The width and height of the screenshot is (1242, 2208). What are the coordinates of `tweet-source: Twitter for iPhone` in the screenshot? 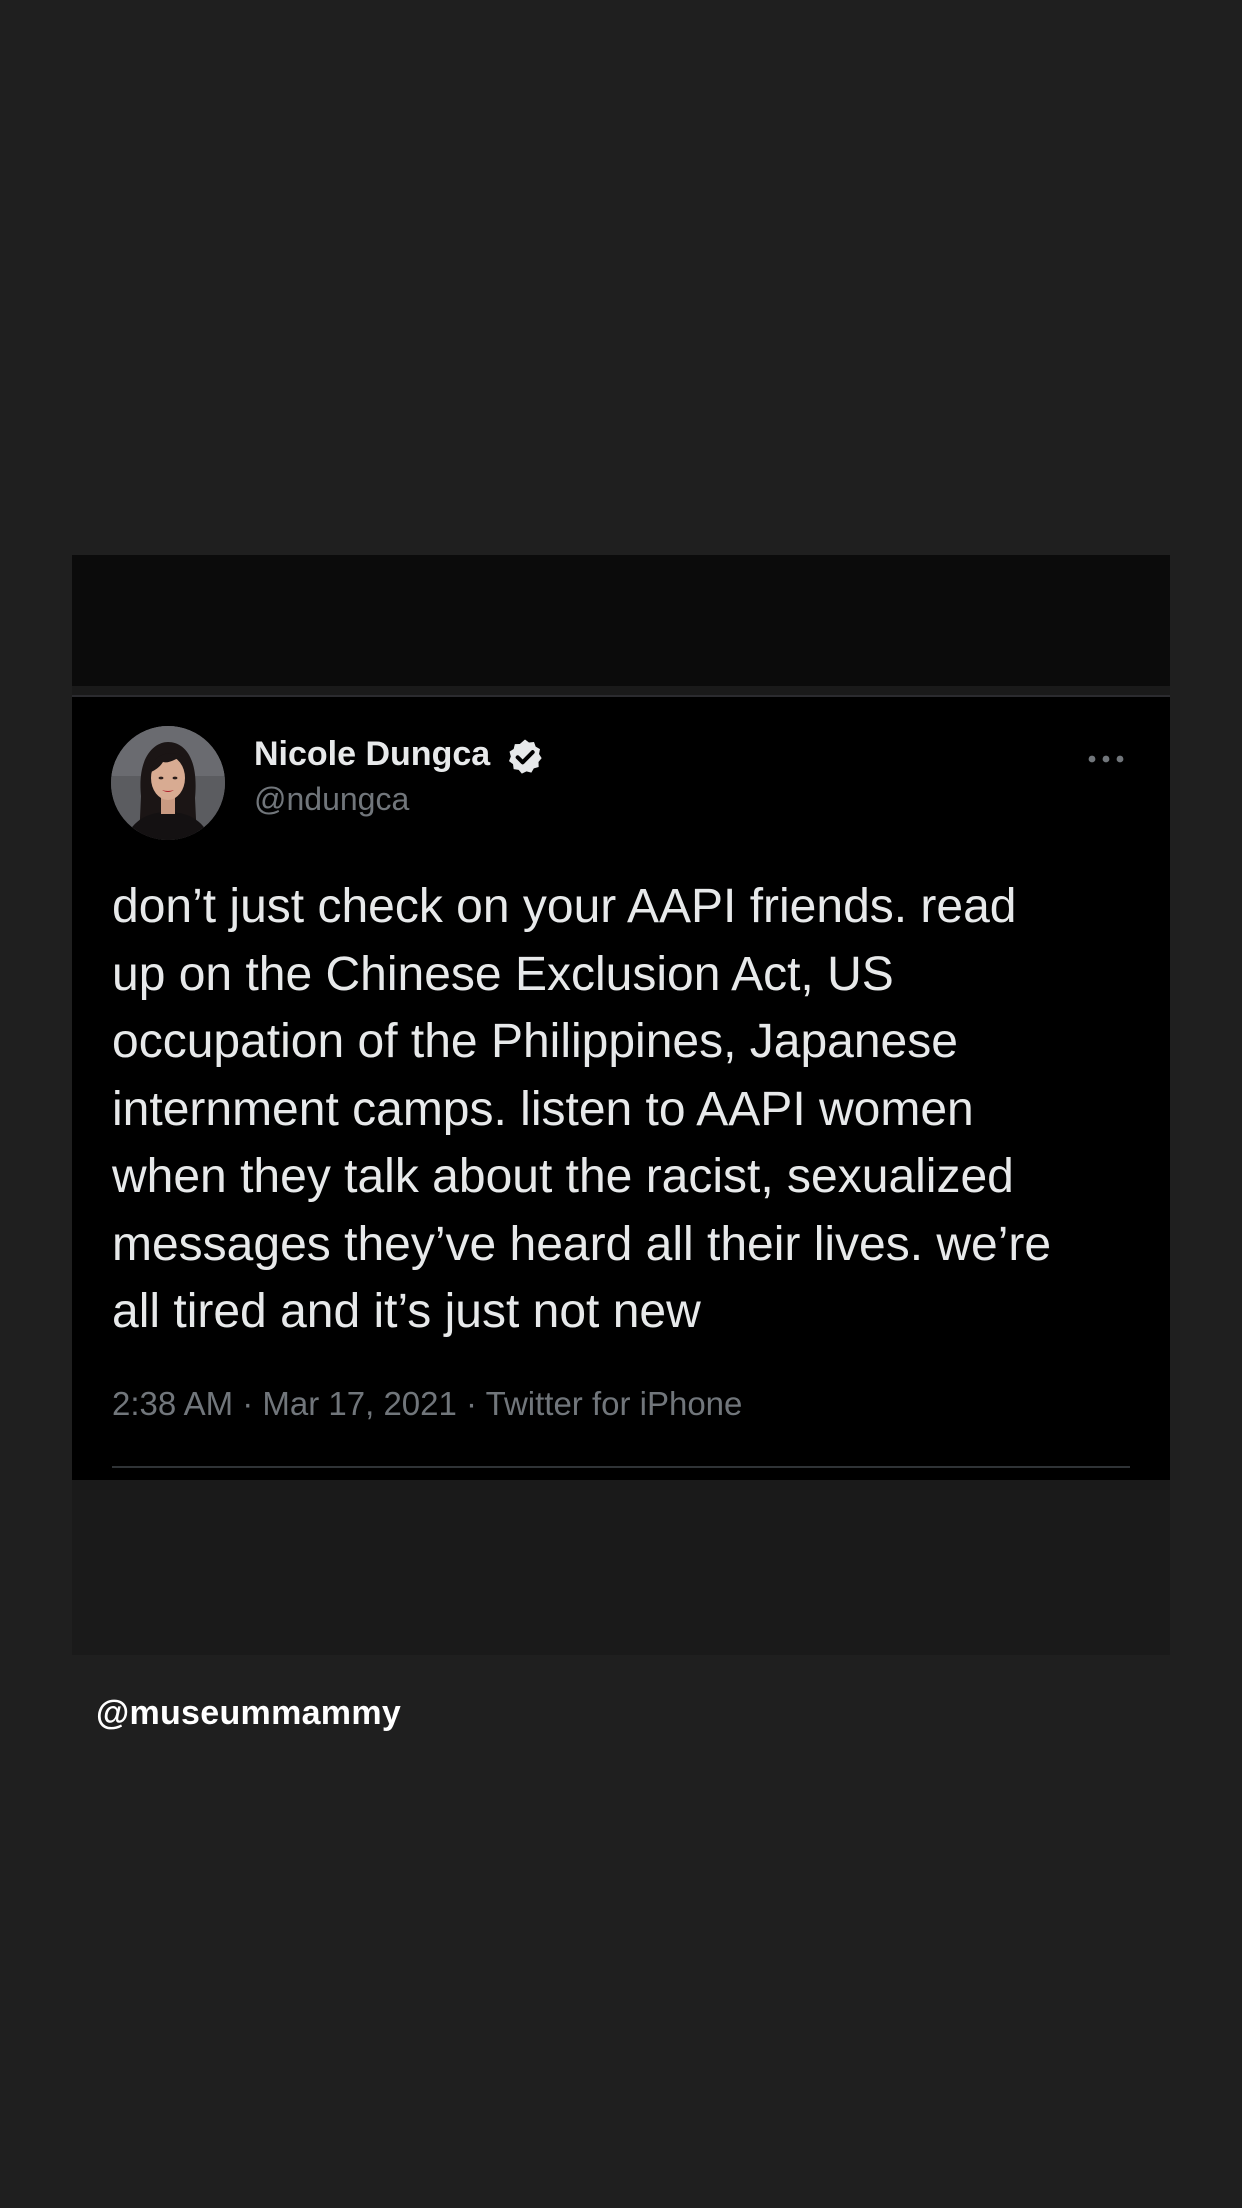 It's located at (614, 1403).